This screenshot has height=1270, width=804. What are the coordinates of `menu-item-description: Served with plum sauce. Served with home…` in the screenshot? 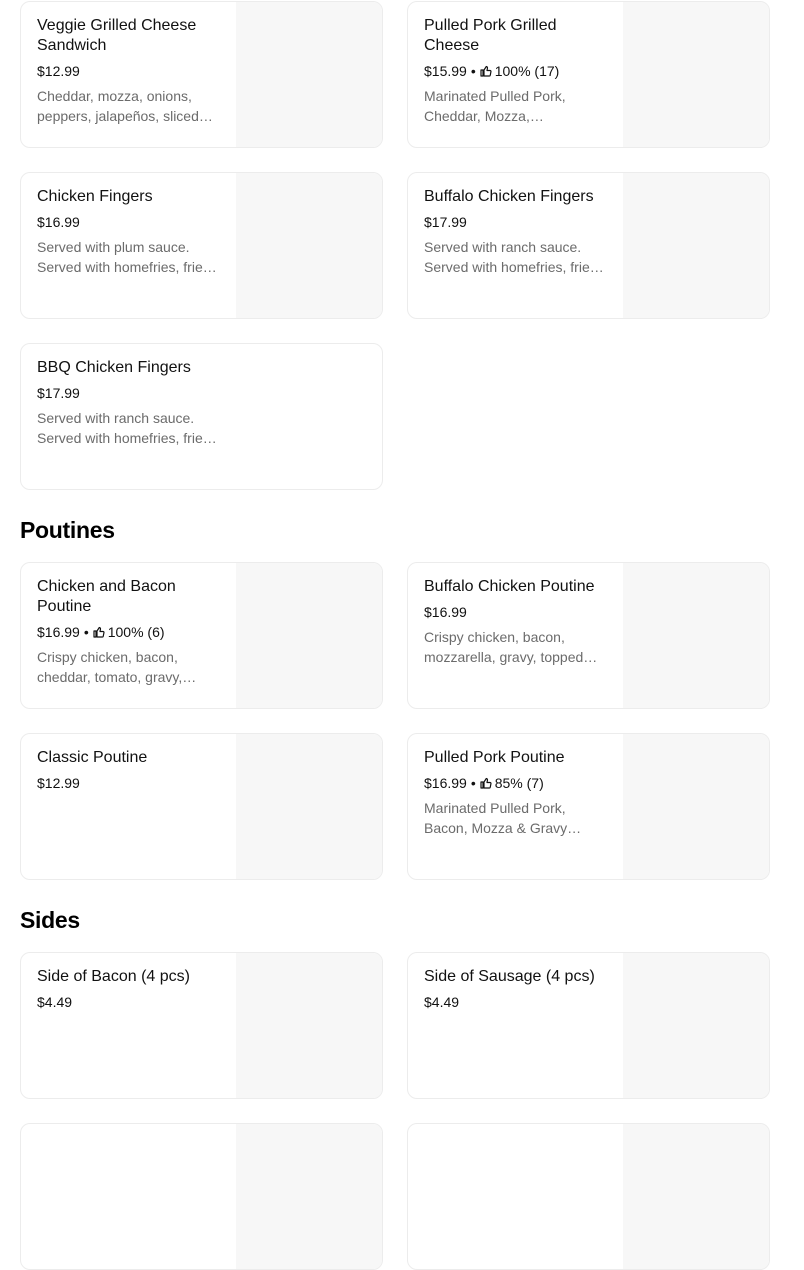 It's located at (123, 257).